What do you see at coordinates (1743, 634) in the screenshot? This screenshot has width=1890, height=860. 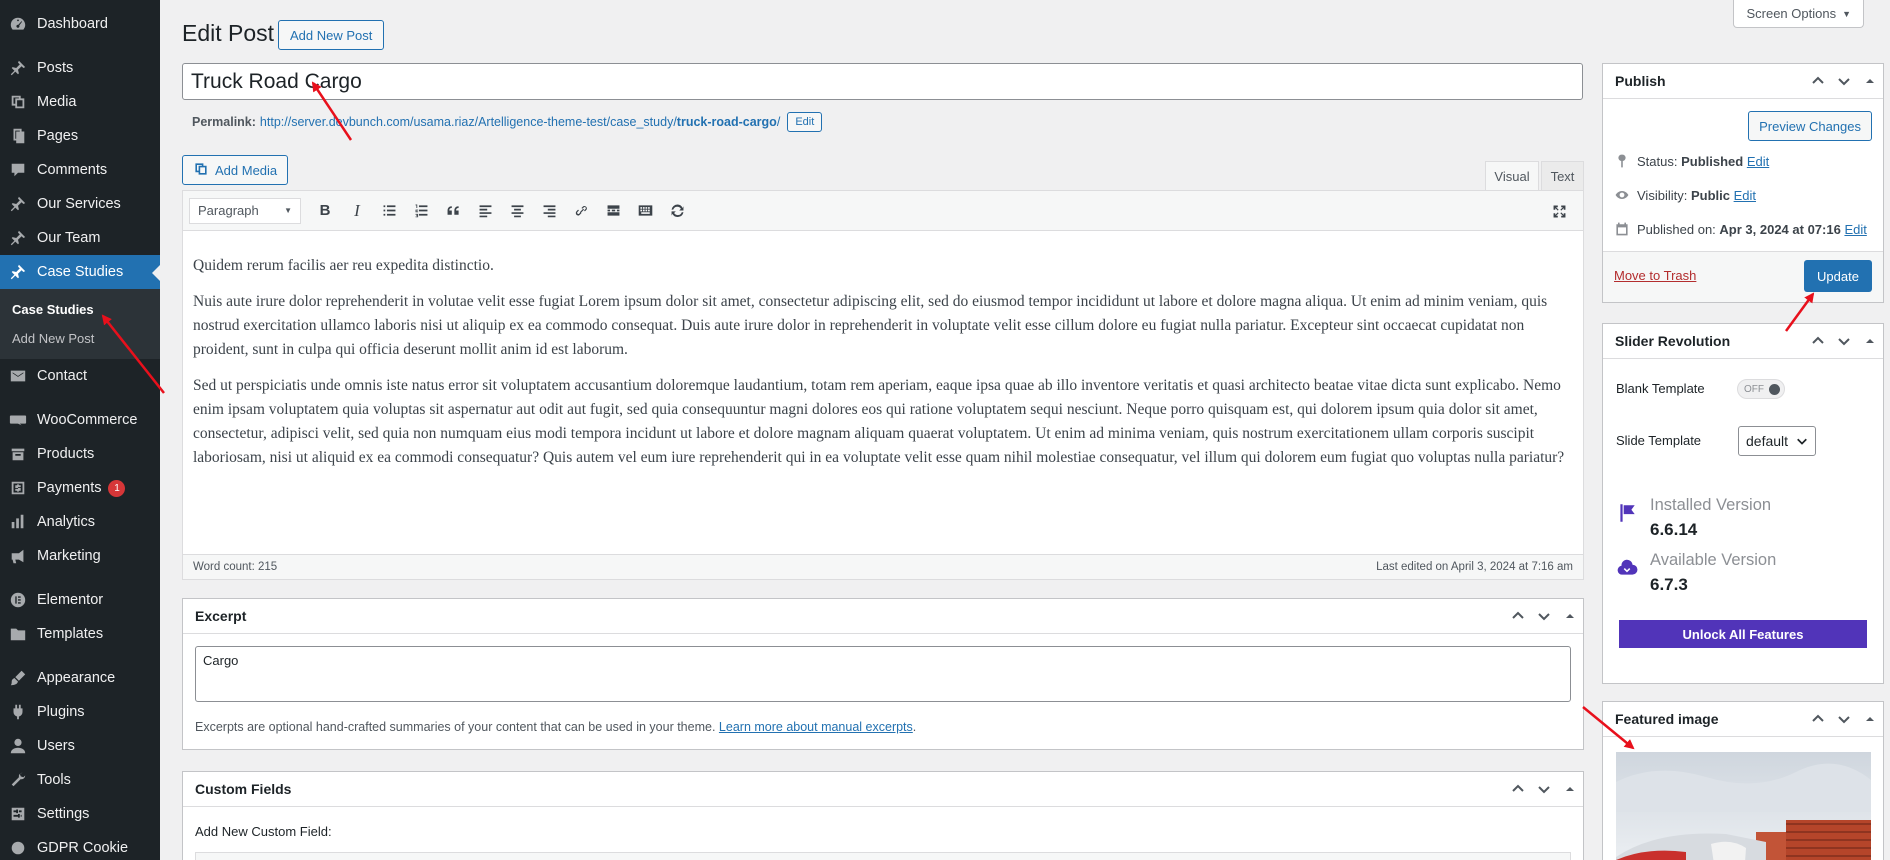 I see `unlock-all-features-button: Unlock All Features` at bounding box center [1743, 634].